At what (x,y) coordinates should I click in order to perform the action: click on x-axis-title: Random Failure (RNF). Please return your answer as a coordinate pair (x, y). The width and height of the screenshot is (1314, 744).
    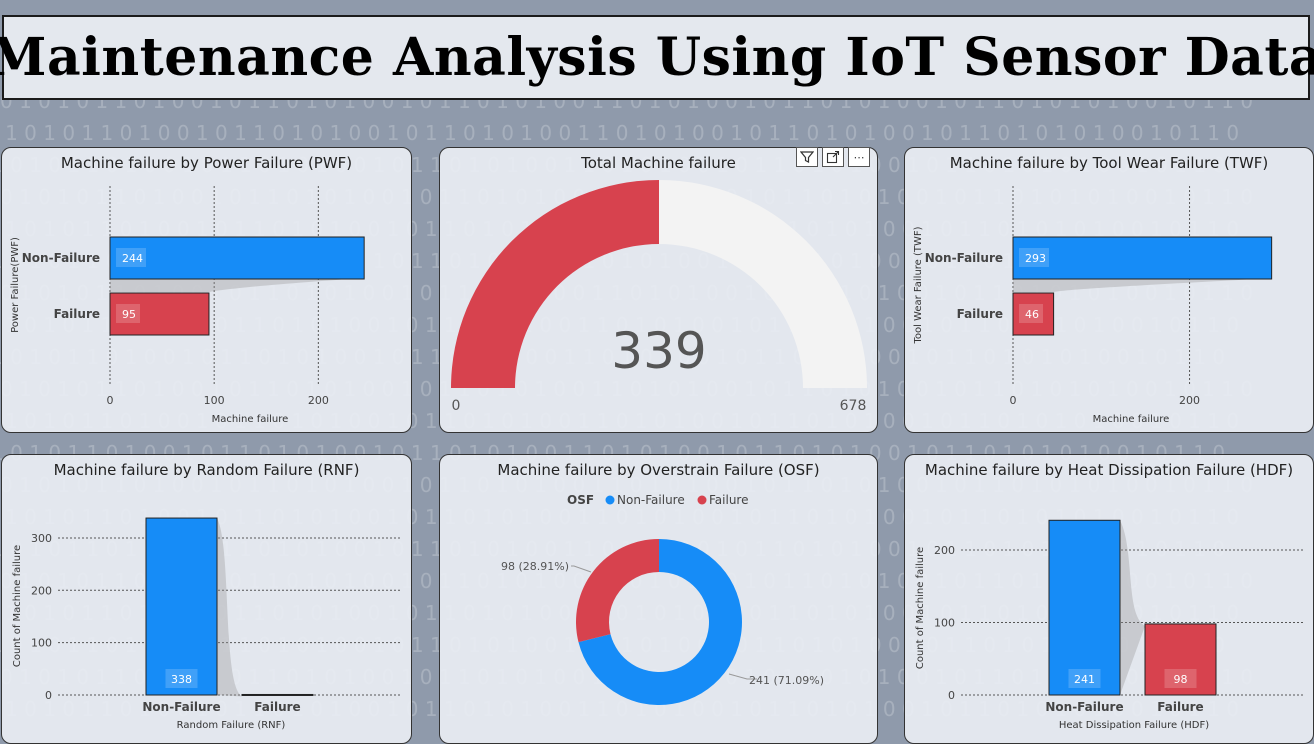
    Looking at the image, I should click on (231, 725).